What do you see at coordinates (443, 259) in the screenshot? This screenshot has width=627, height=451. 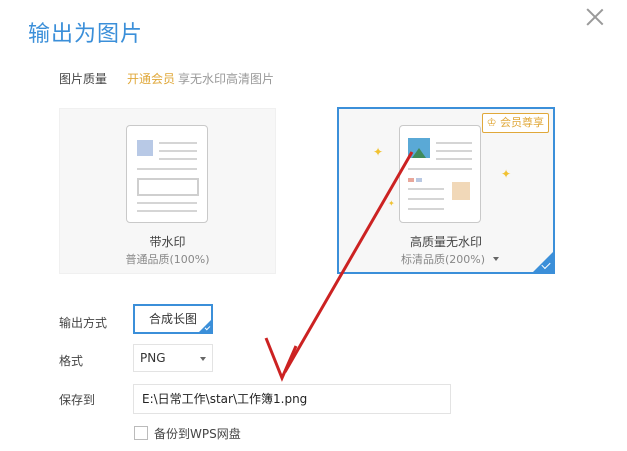 I see `option-subtitle-text: 标清品质(200%)` at bounding box center [443, 259].